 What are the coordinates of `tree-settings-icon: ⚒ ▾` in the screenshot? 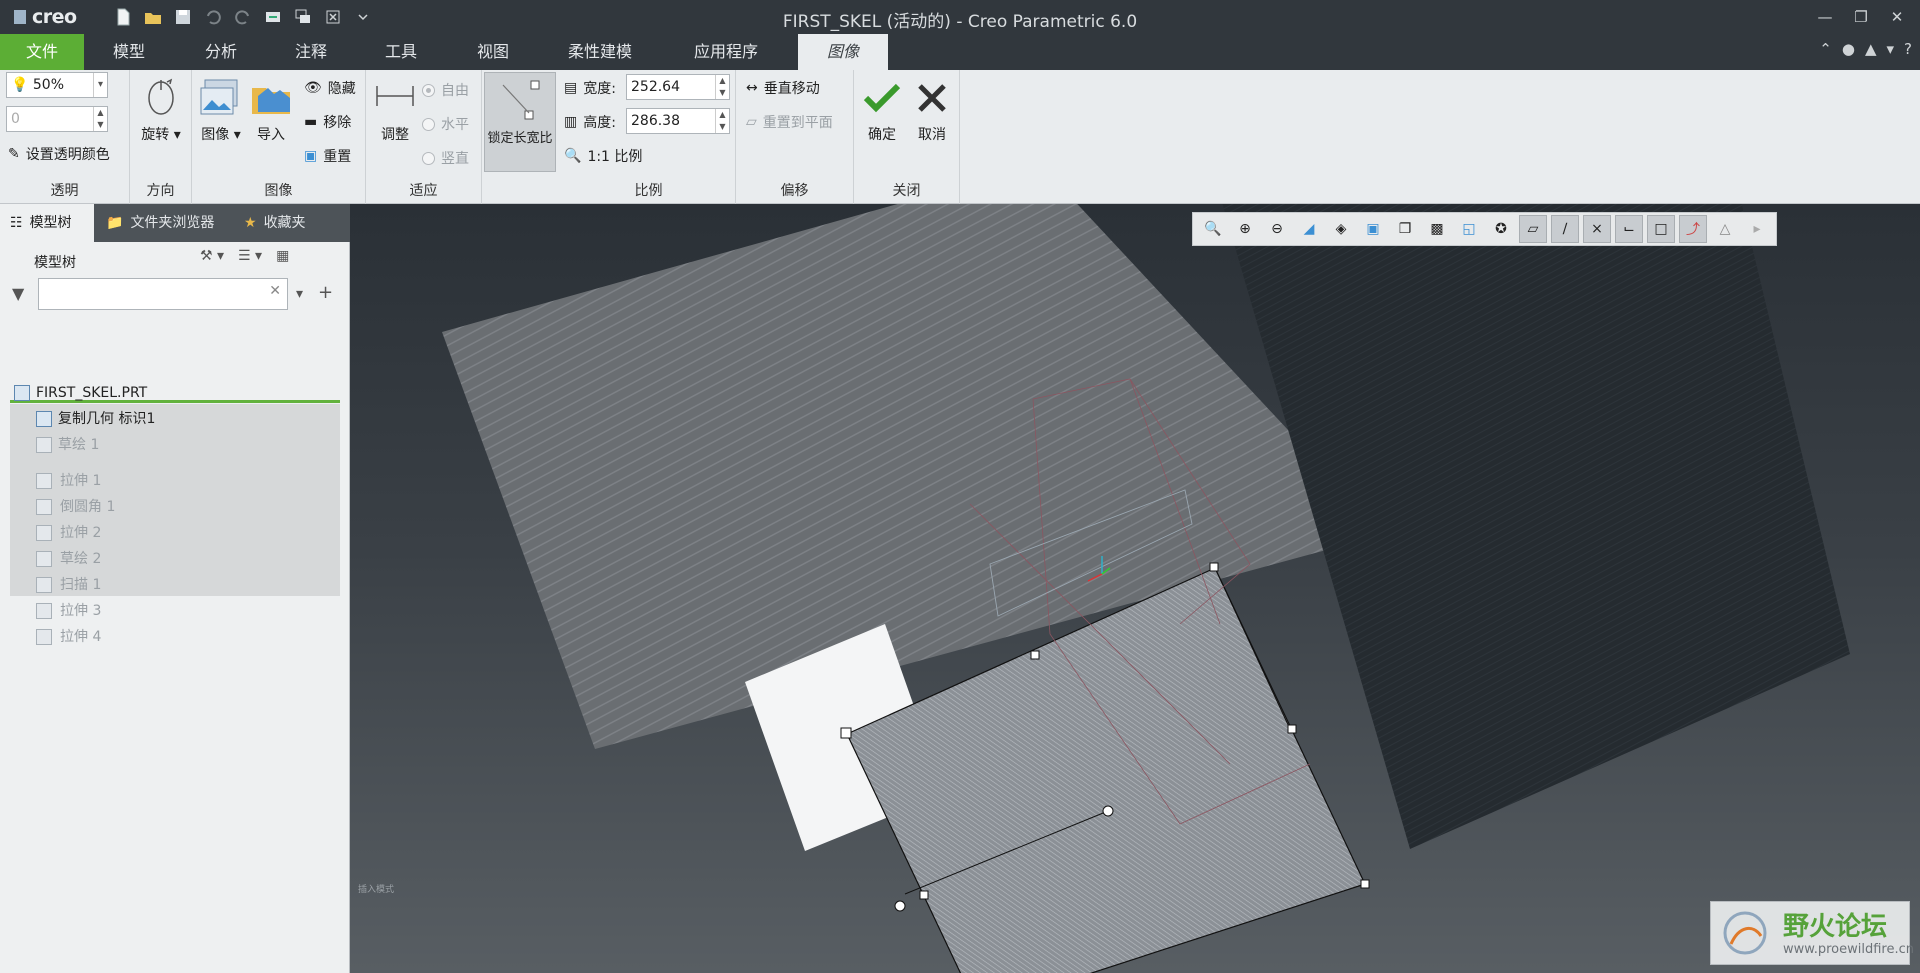 It's located at (212, 256).